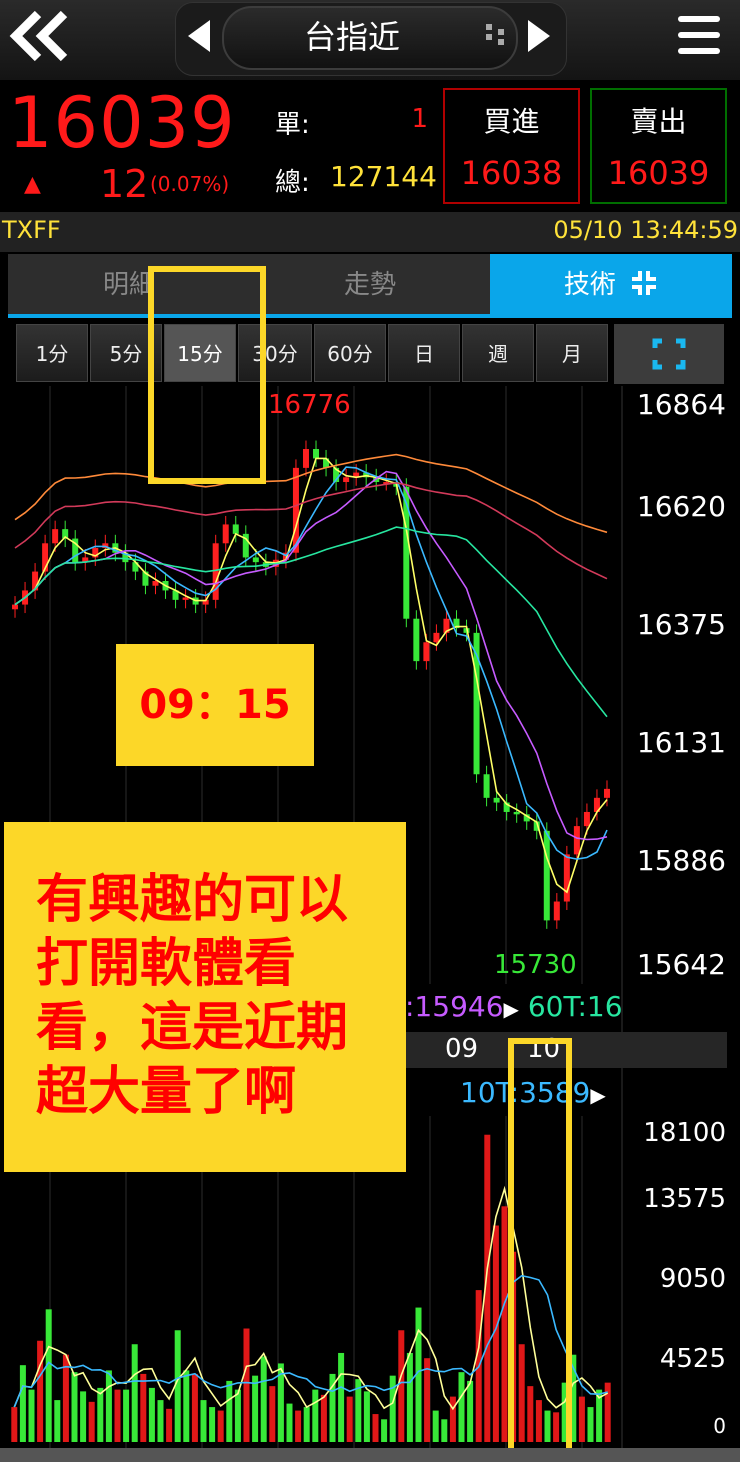  I want to click on highlight-box-volume-spike, so click(540, 1250).